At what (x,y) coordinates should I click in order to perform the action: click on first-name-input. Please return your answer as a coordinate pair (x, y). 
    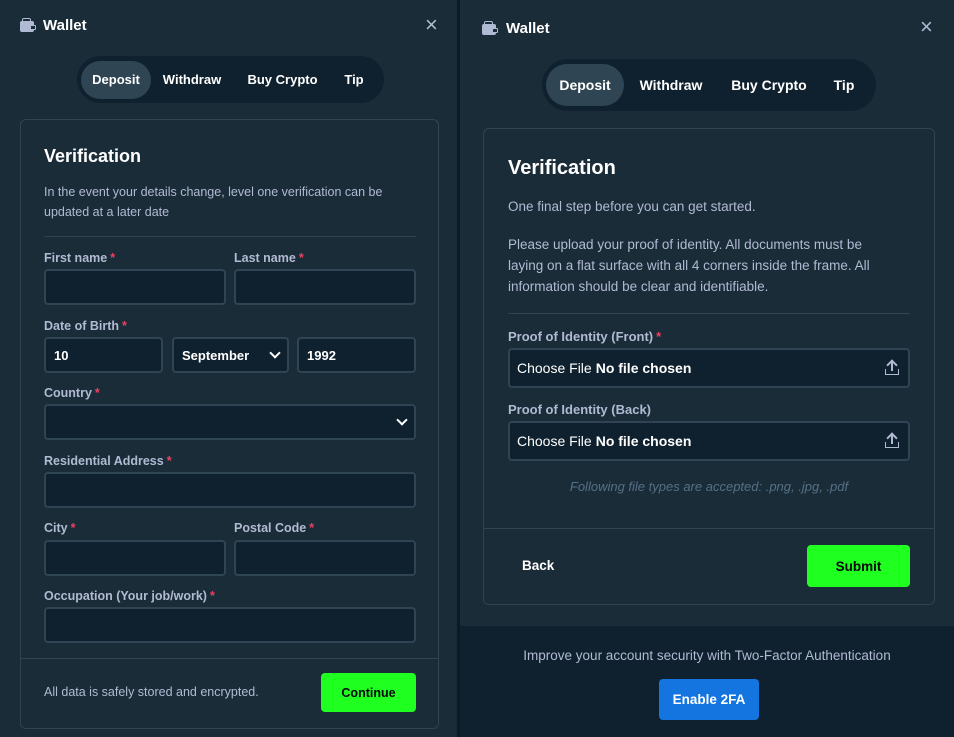
    Looking at the image, I should click on (135, 287).